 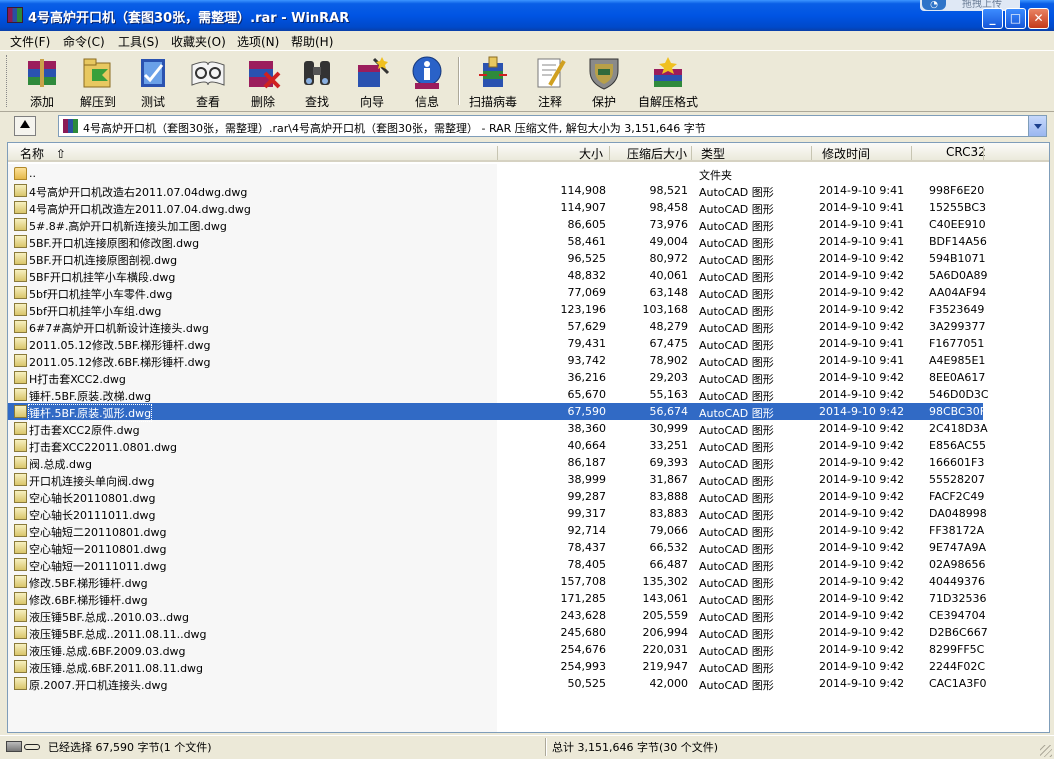 What do you see at coordinates (92, 498) in the screenshot?
I see `file-name: 空心轴长20110801.dwg` at bounding box center [92, 498].